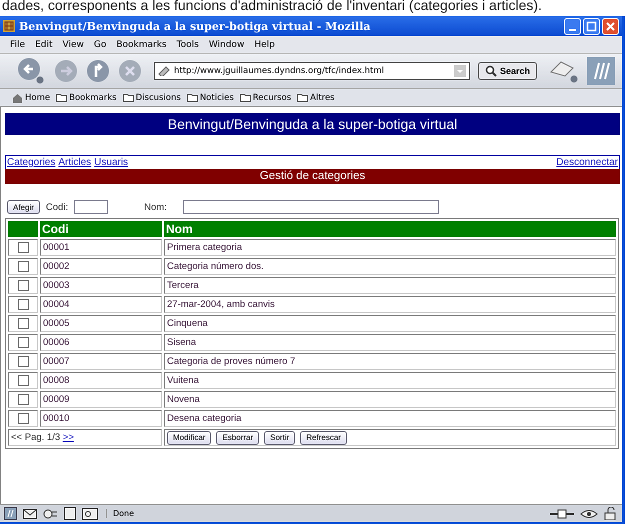  What do you see at coordinates (50, 514) in the screenshot?
I see `chat-icon` at bounding box center [50, 514].